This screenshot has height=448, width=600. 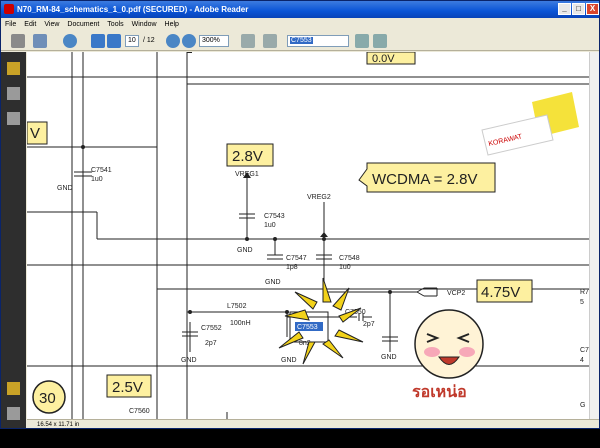 I want to click on l7502-ref: L7502, so click(x=237, y=306).